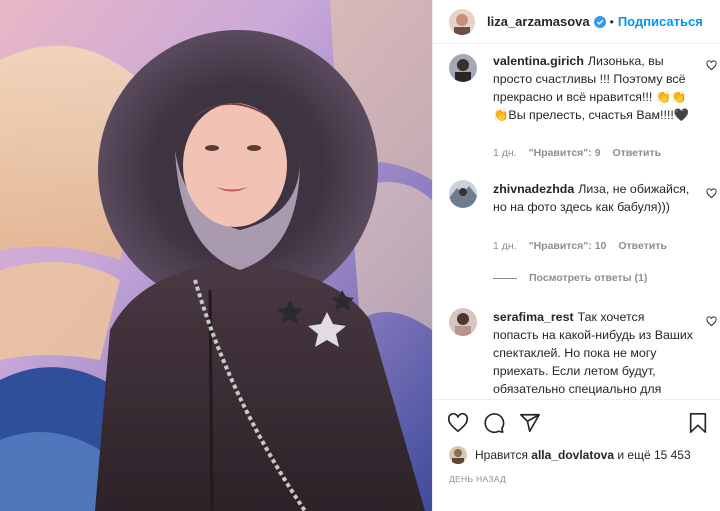  Describe the element at coordinates (458, 425) in the screenshot. I see `heart-icon` at that location.